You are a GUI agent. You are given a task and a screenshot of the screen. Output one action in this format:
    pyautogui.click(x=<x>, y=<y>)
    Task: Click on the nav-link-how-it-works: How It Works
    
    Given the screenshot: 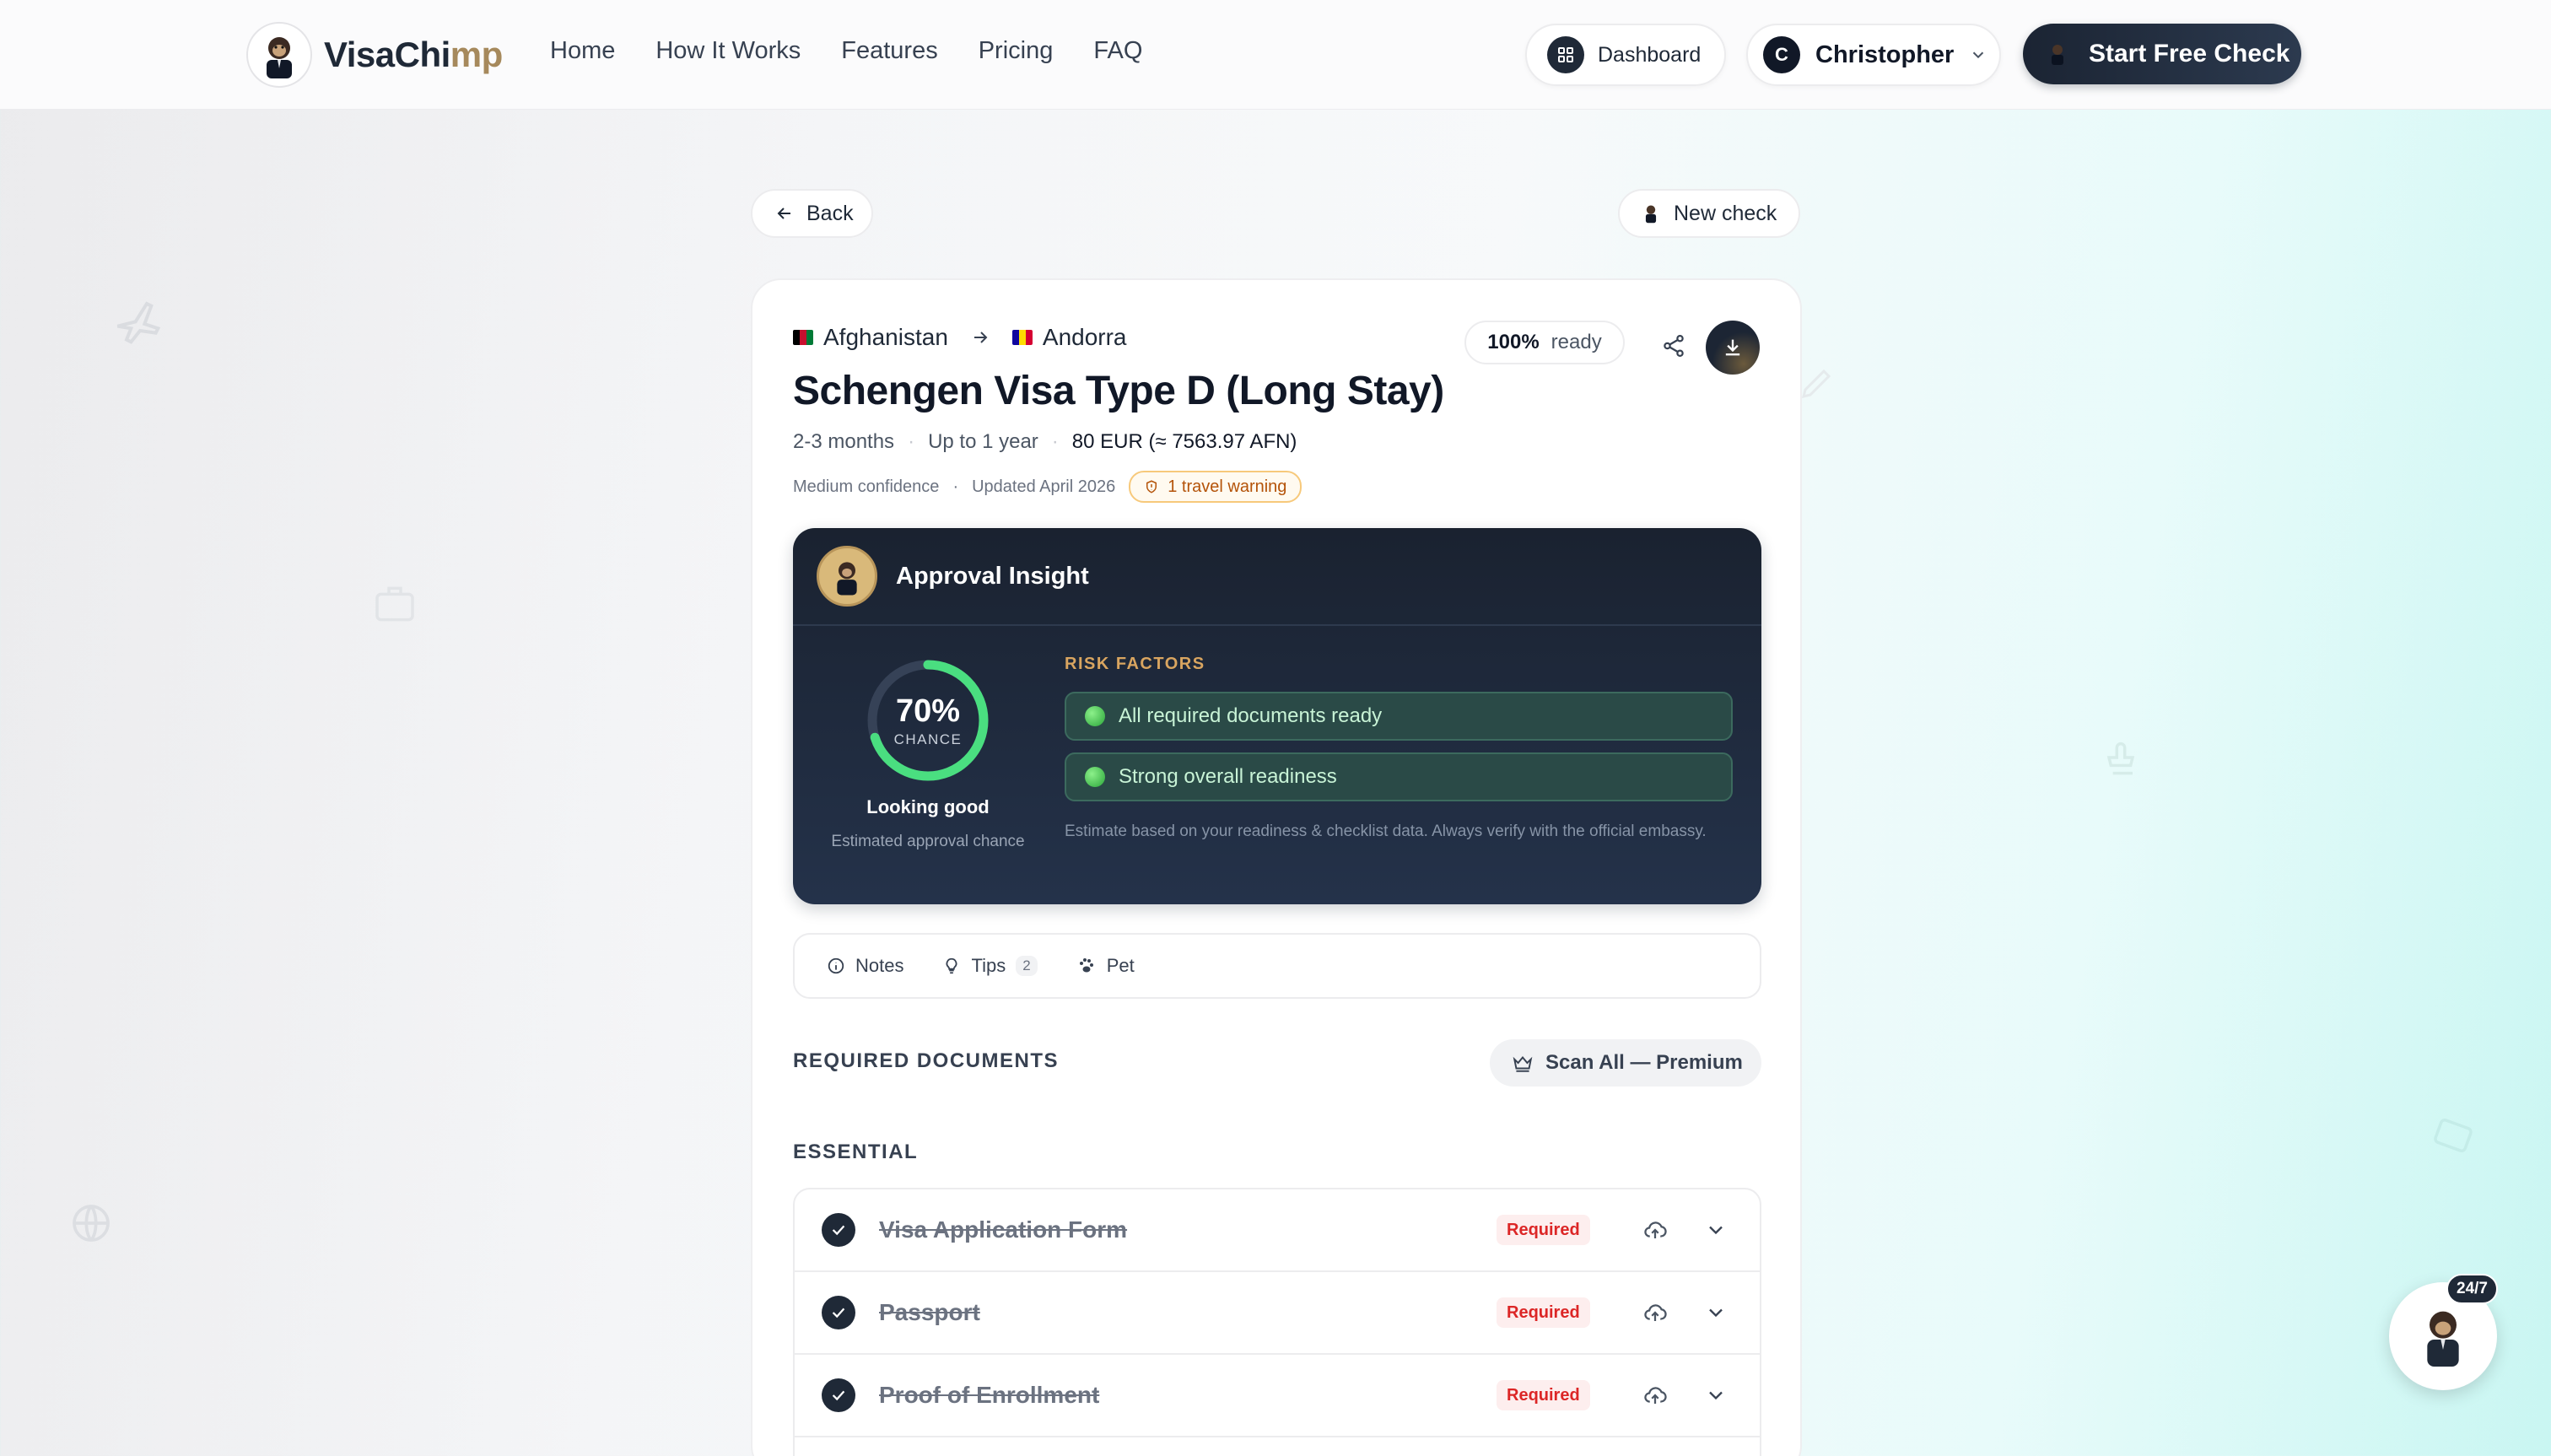 What is the action you would take?
    pyautogui.click(x=728, y=51)
    